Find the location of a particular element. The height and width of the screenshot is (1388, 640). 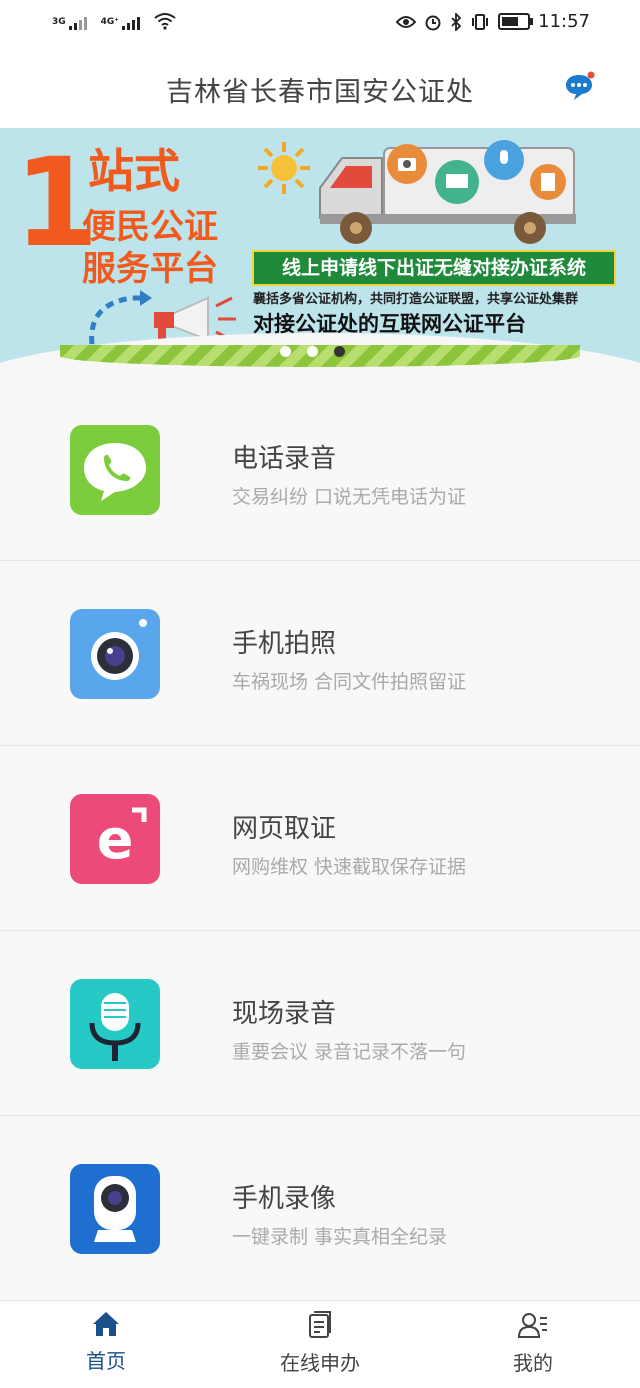

document-icon is located at coordinates (320, 1324).